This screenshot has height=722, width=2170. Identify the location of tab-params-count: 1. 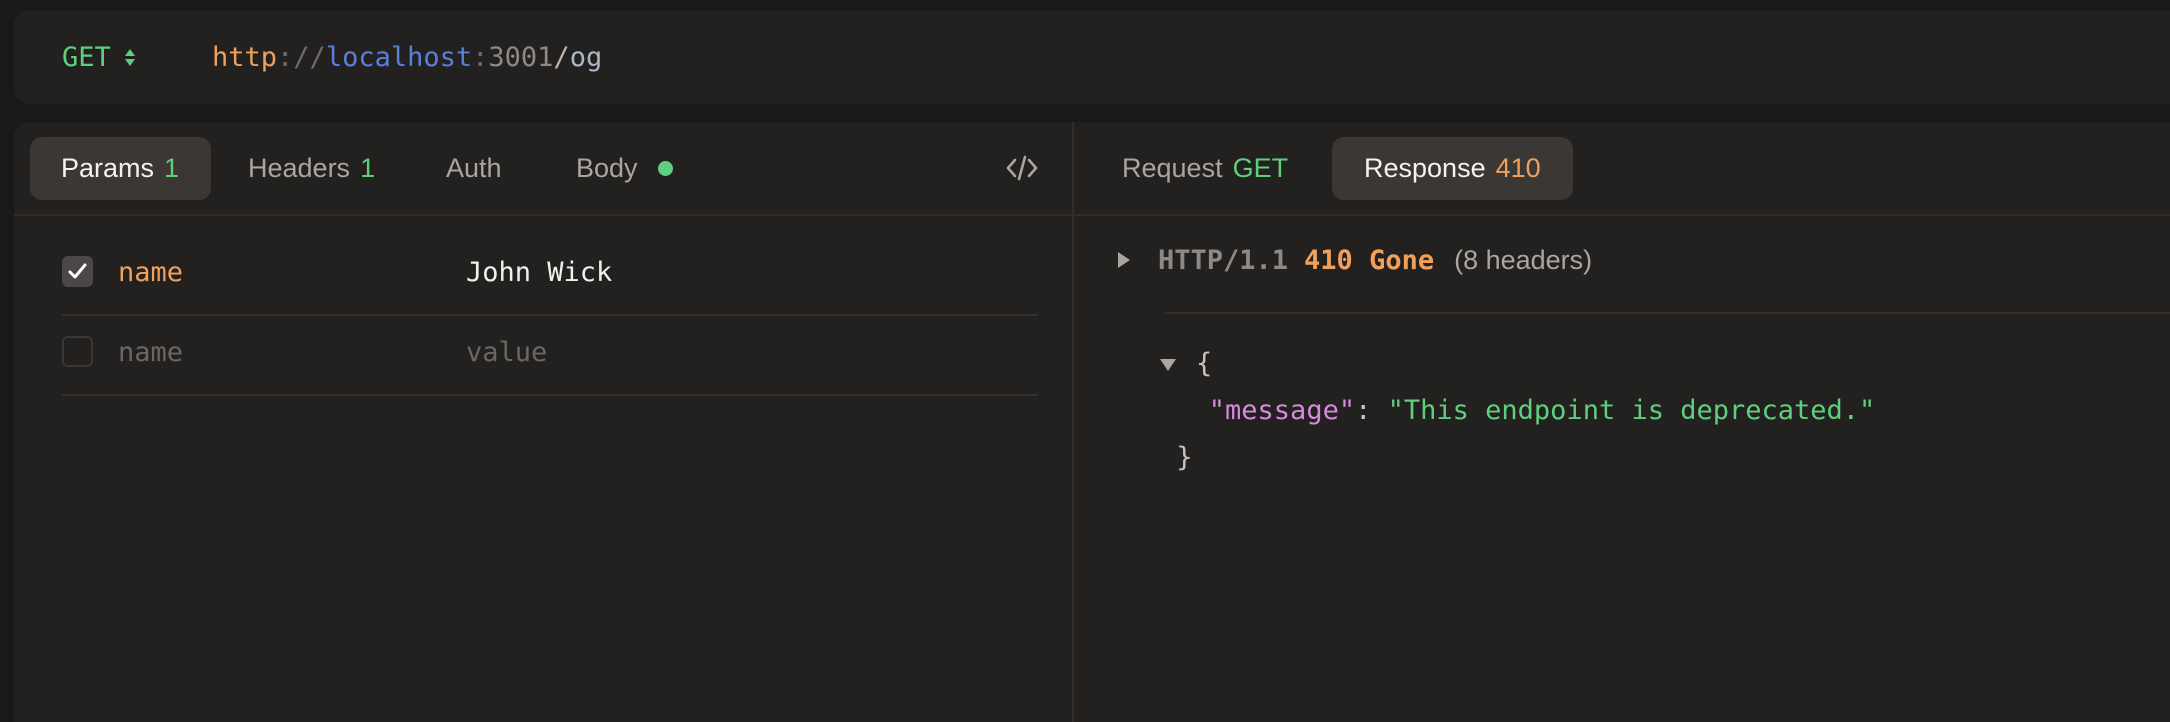
(172, 168).